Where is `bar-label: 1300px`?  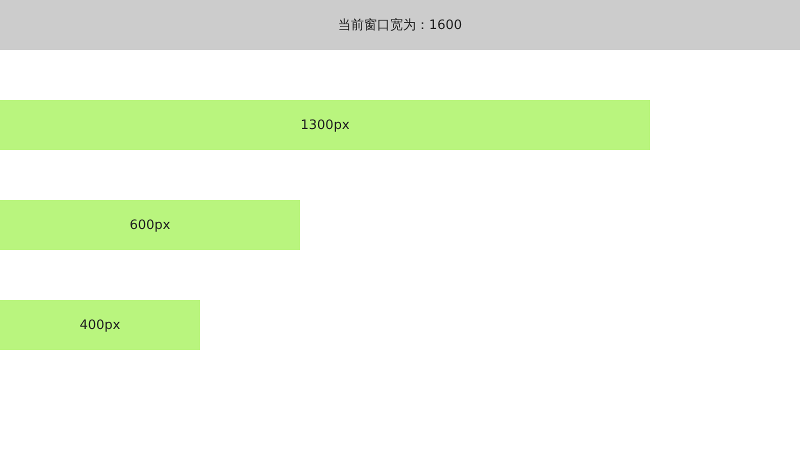 bar-label: 1300px is located at coordinates (325, 125).